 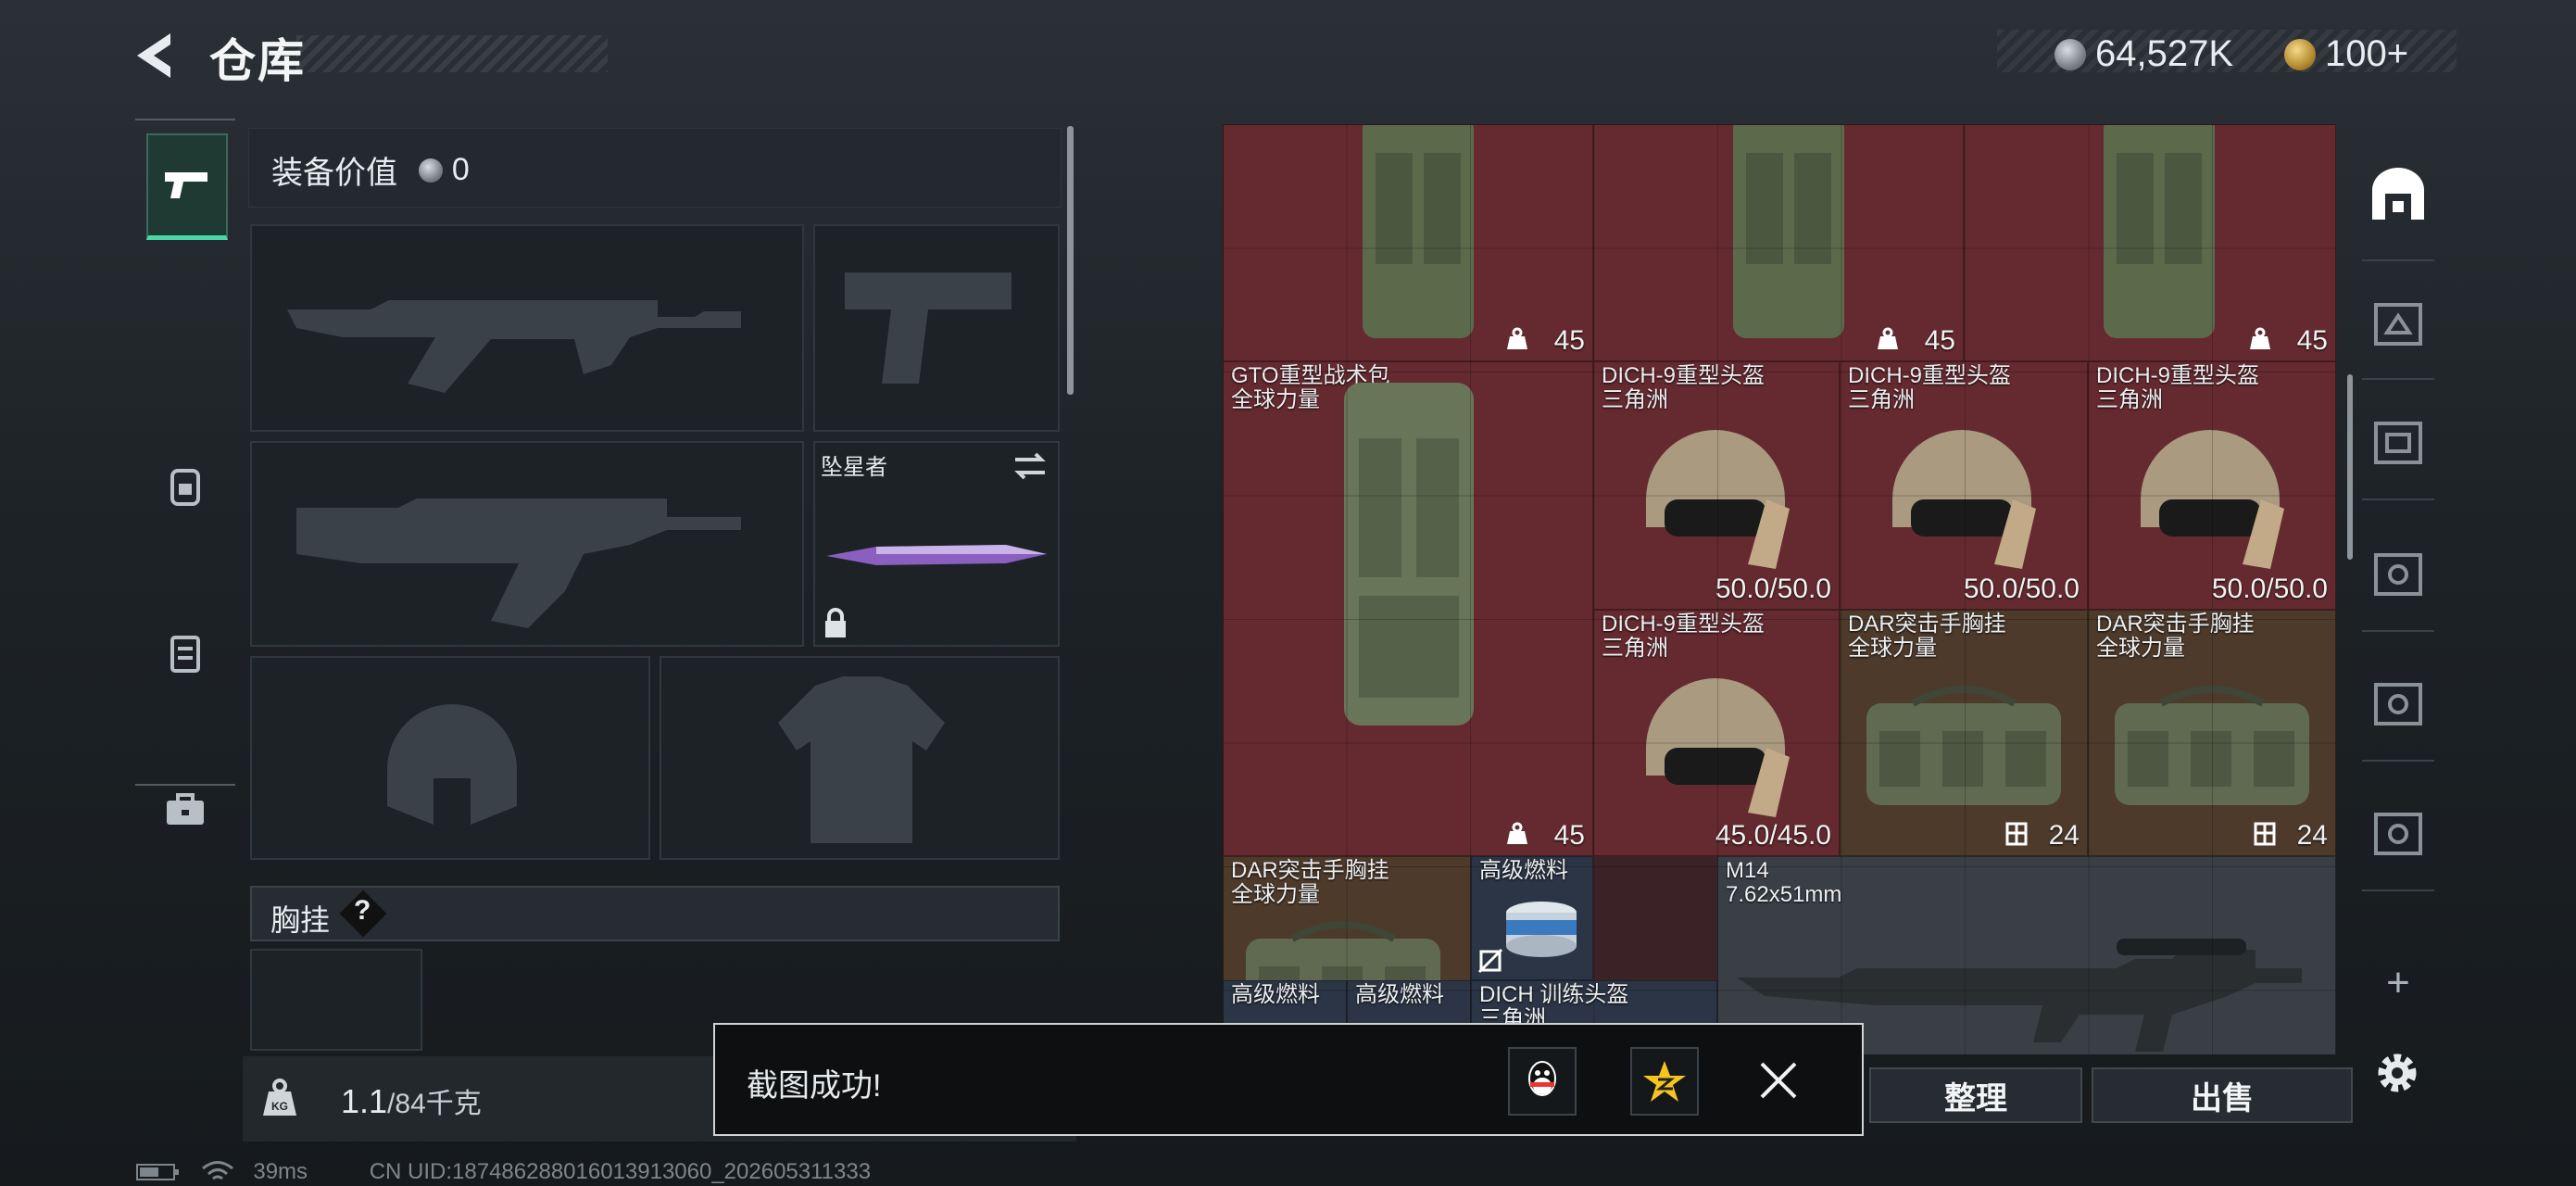 I want to click on armor-silhouette-icon, so click(x=861, y=759).